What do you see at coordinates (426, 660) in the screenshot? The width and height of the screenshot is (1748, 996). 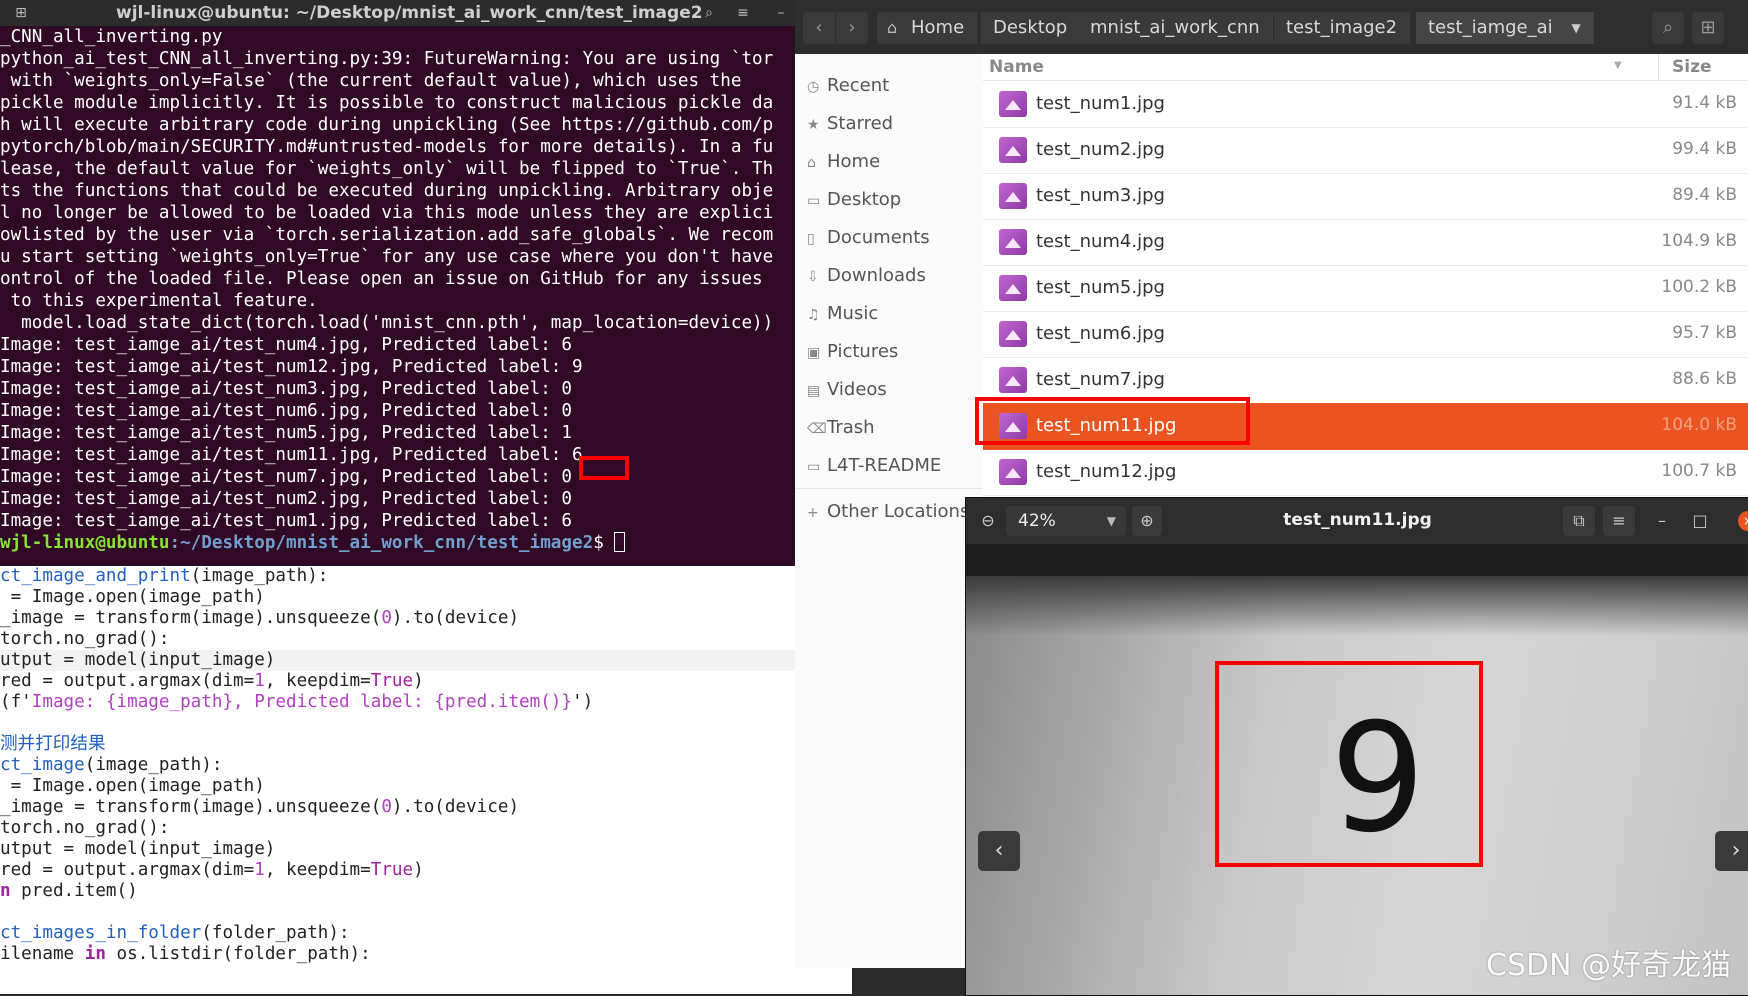 I see `code-line-current: utput = model(input_image)` at bounding box center [426, 660].